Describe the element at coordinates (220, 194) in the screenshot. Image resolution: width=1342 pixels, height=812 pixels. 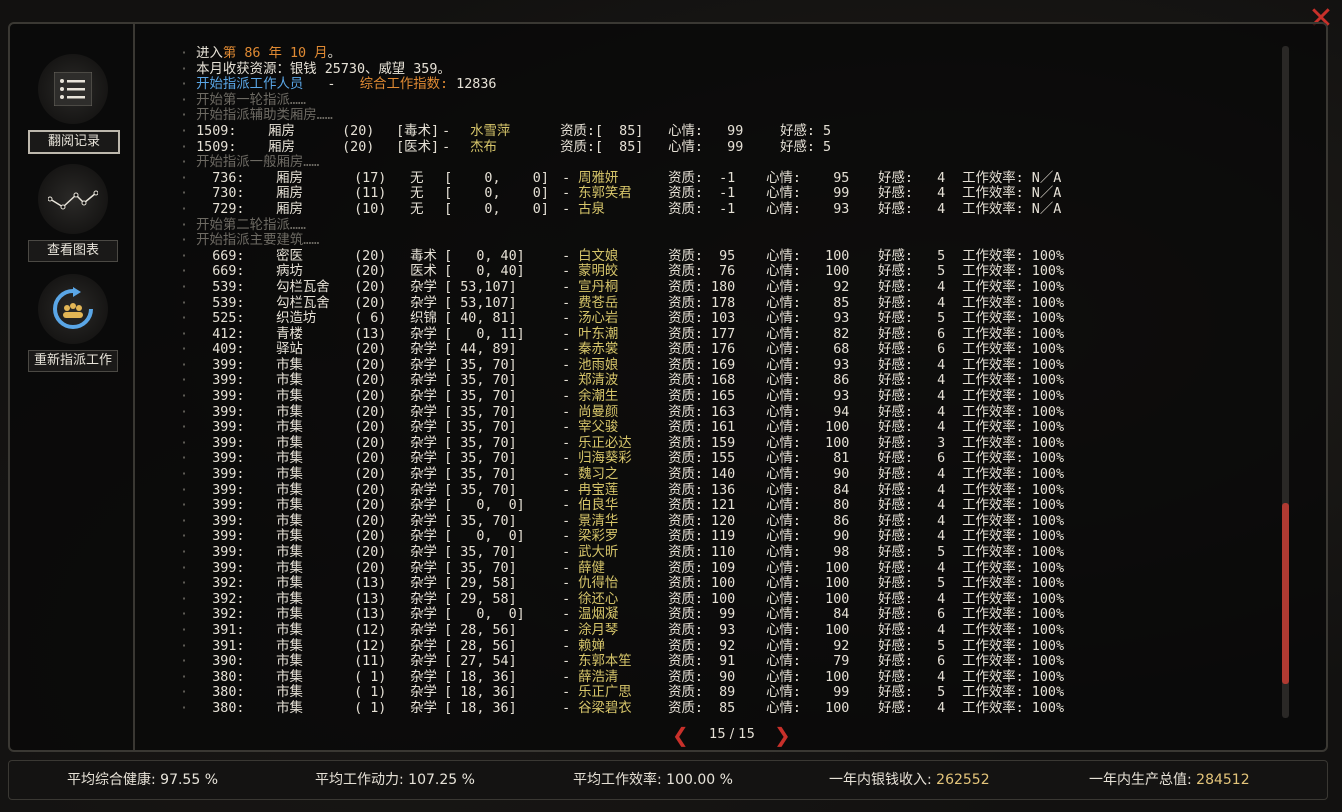
I see `building-code: 730:` at that location.